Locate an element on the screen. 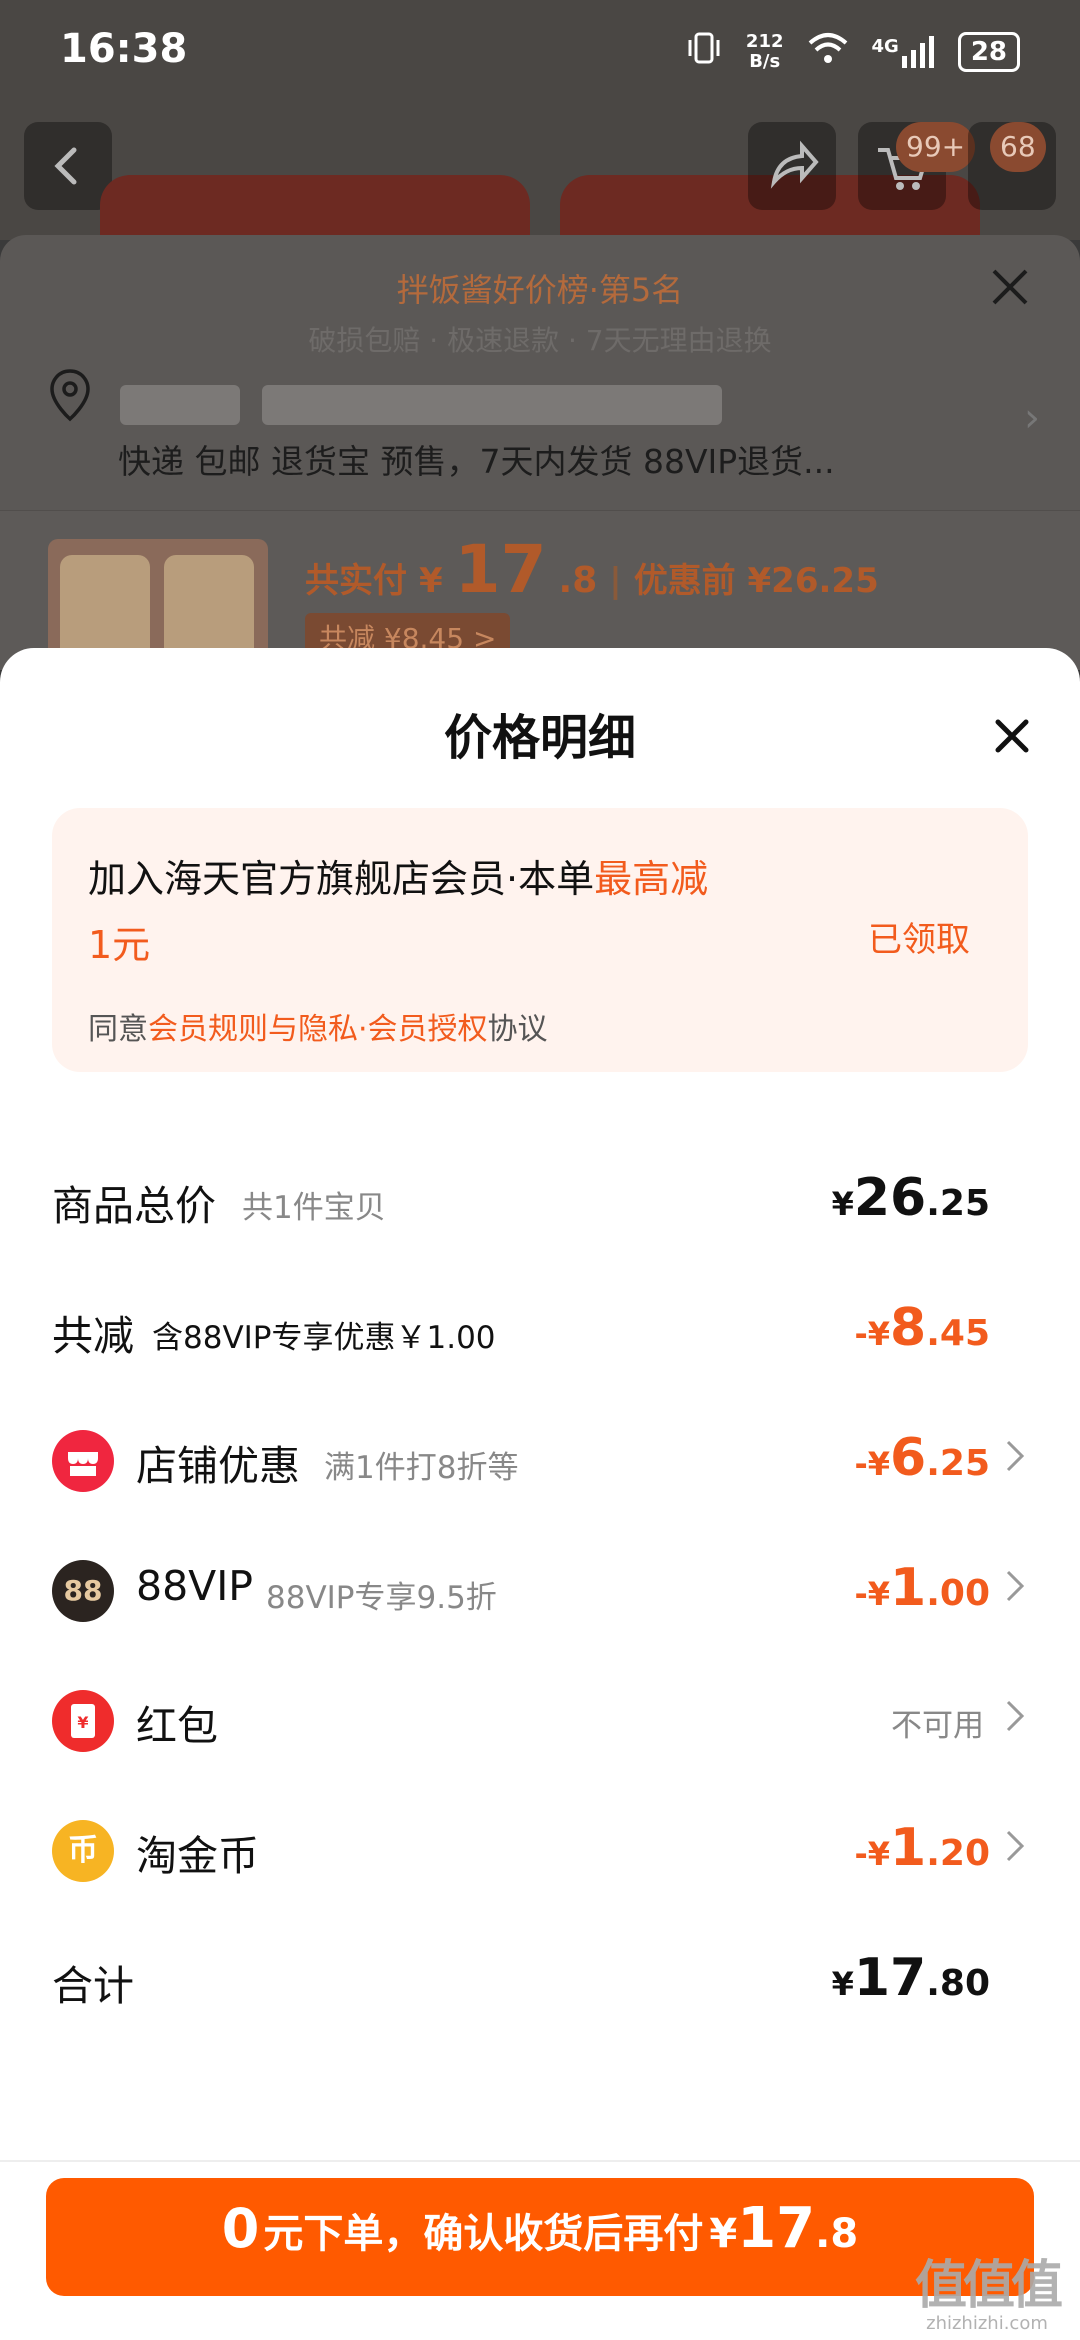 This screenshot has height=2340, width=1080. cart-count-badge: 99+ is located at coordinates (936, 147).